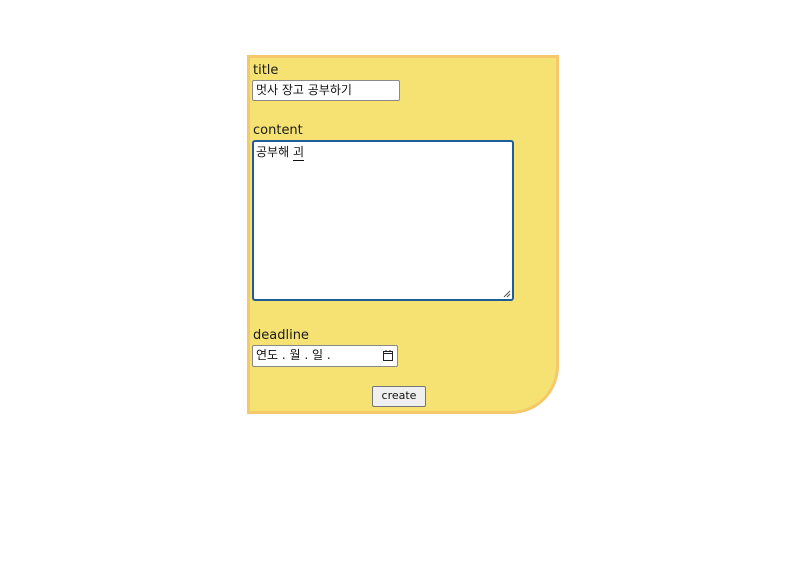 This screenshot has width=792, height=576. I want to click on title-input: 멋사 장고 공부하기, so click(326, 90).